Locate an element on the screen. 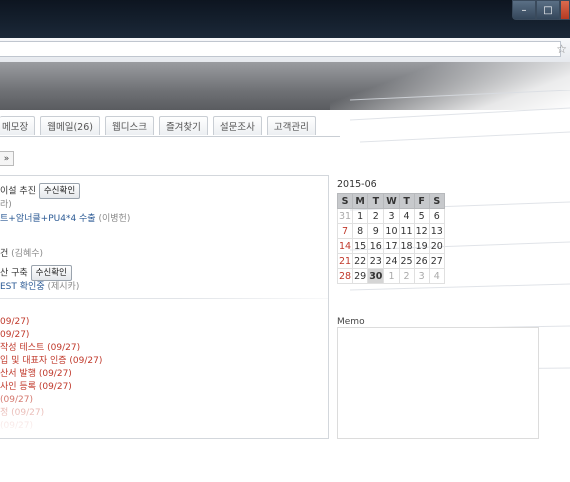 This screenshot has height=482, width=570. section-divider is located at coordinates (164, 298).